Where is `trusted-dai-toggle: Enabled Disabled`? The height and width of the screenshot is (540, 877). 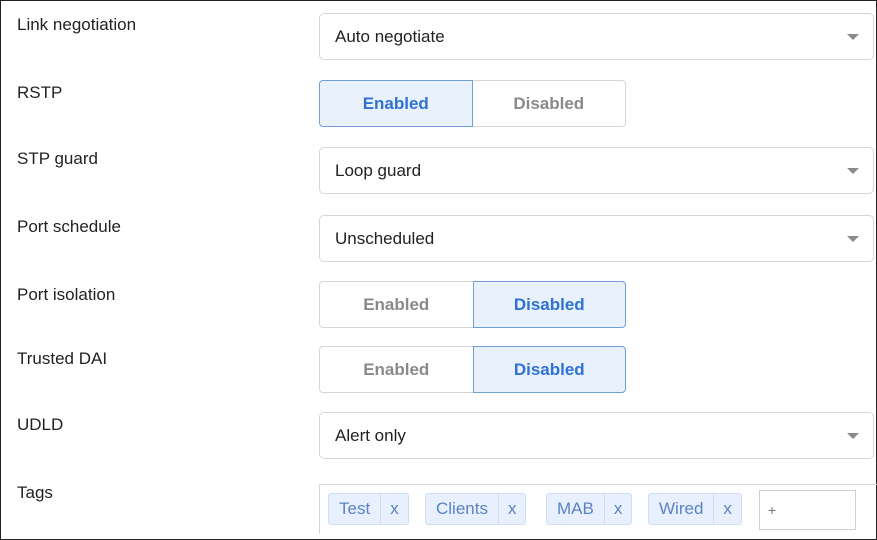 trusted-dai-toggle: Enabled Disabled is located at coordinates (472, 369).